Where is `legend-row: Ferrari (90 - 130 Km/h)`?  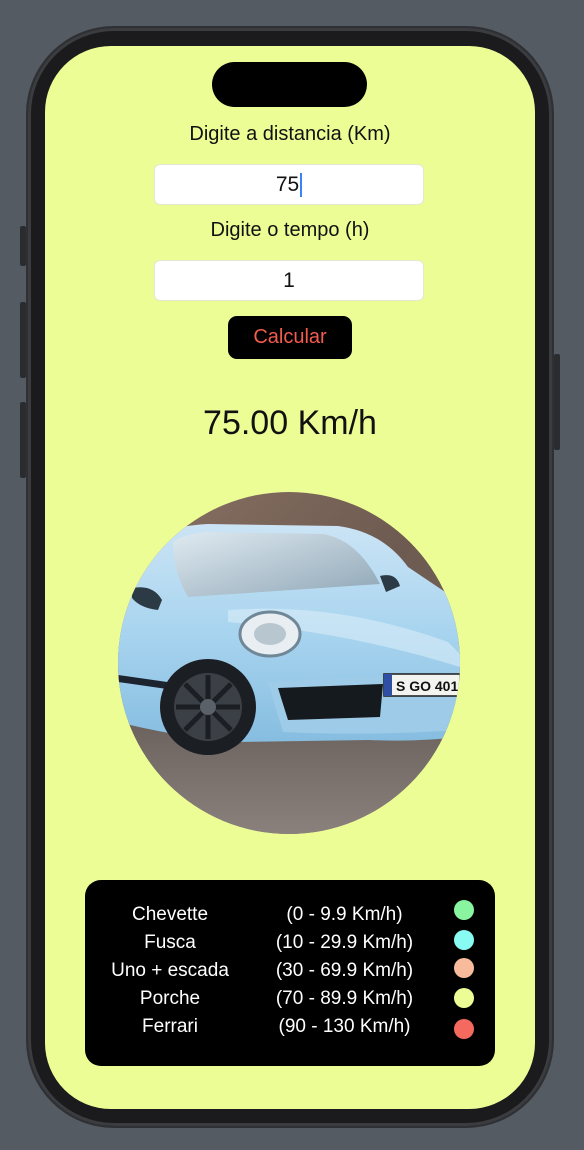
legend-row: Ferrari (90 - 130 Km/h) is located at coordinates (290, 1030).